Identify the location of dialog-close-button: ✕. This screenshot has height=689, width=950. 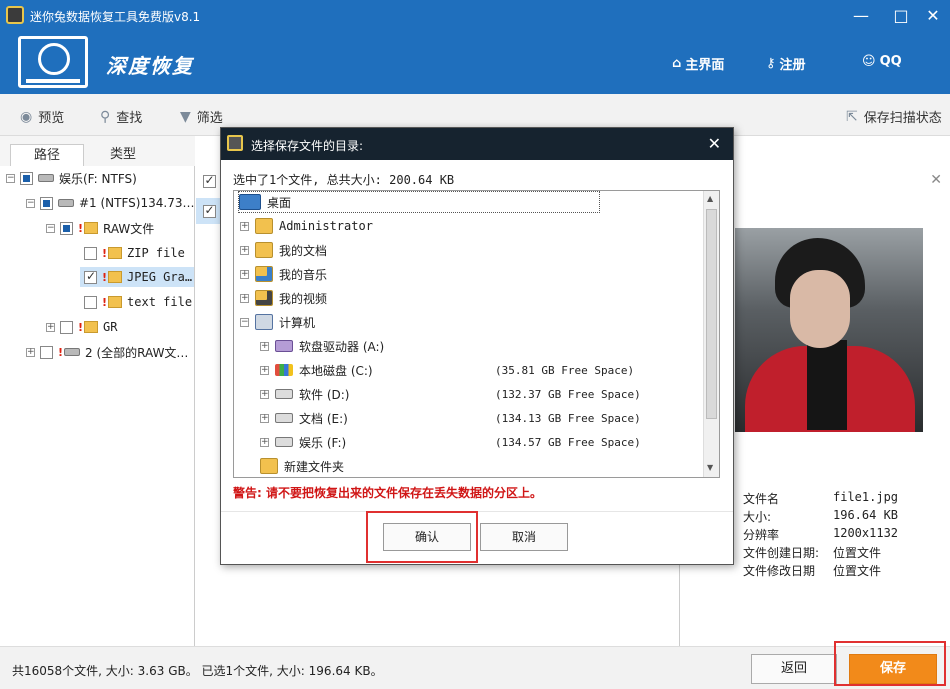
(714, 143).